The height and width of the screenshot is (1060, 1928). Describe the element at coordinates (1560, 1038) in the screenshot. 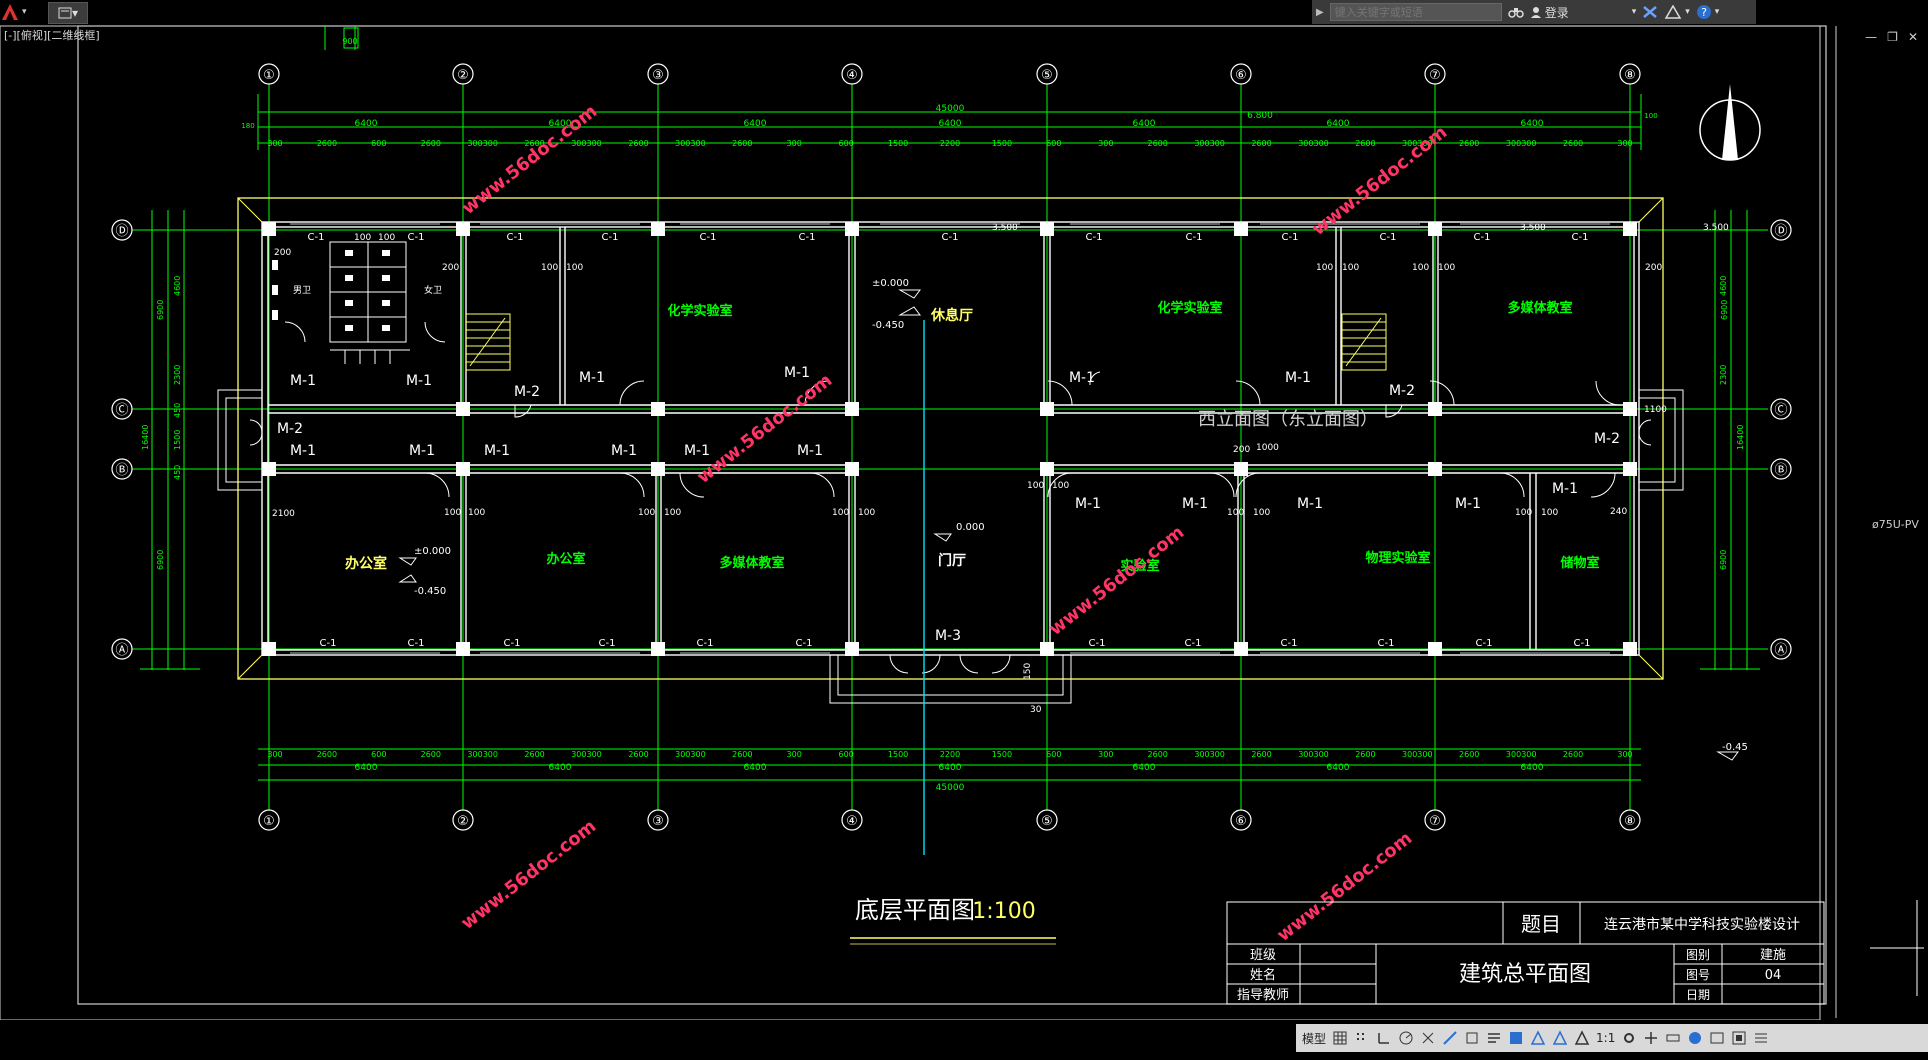

I see `autoscale-icon` at that location.